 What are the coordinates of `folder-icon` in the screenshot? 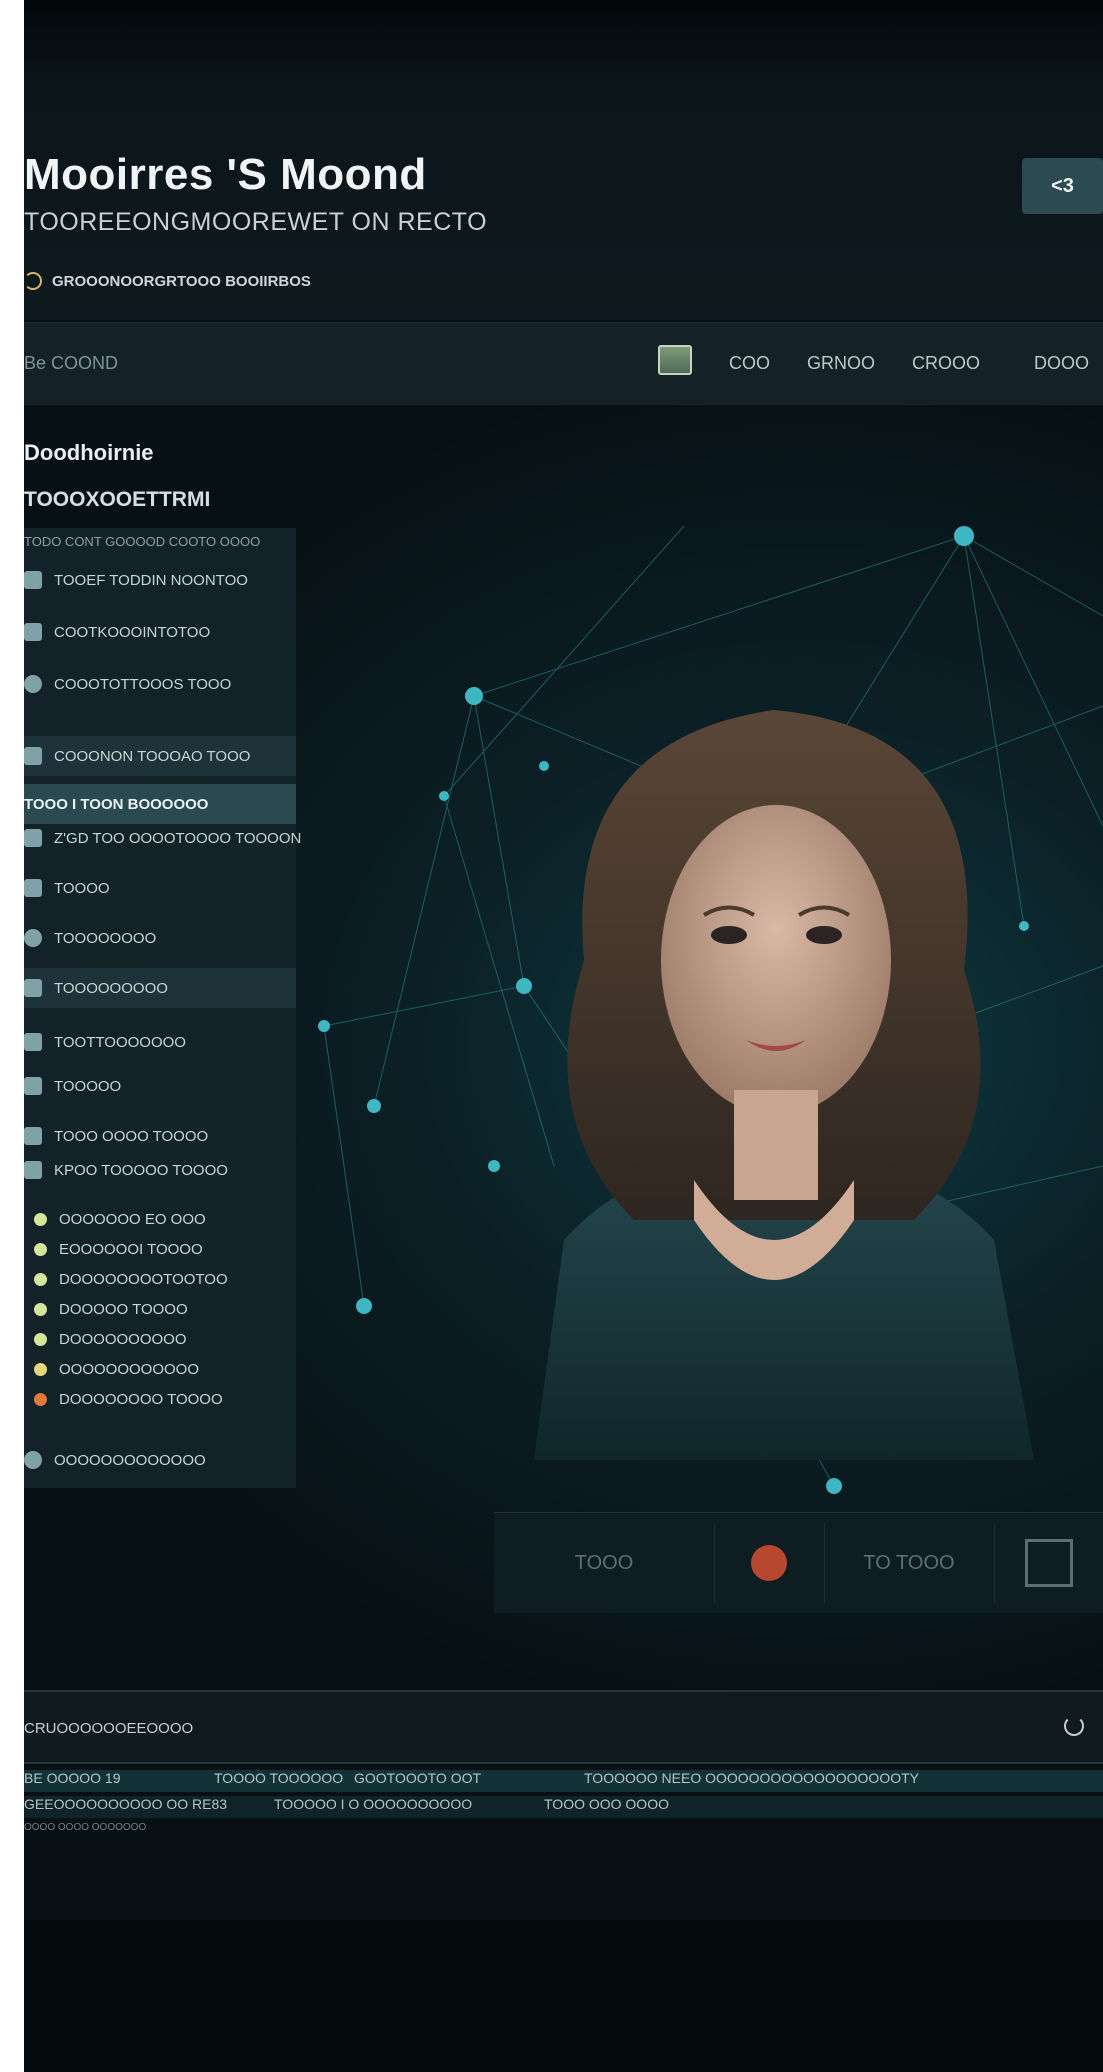 It's located at (33, 1042).